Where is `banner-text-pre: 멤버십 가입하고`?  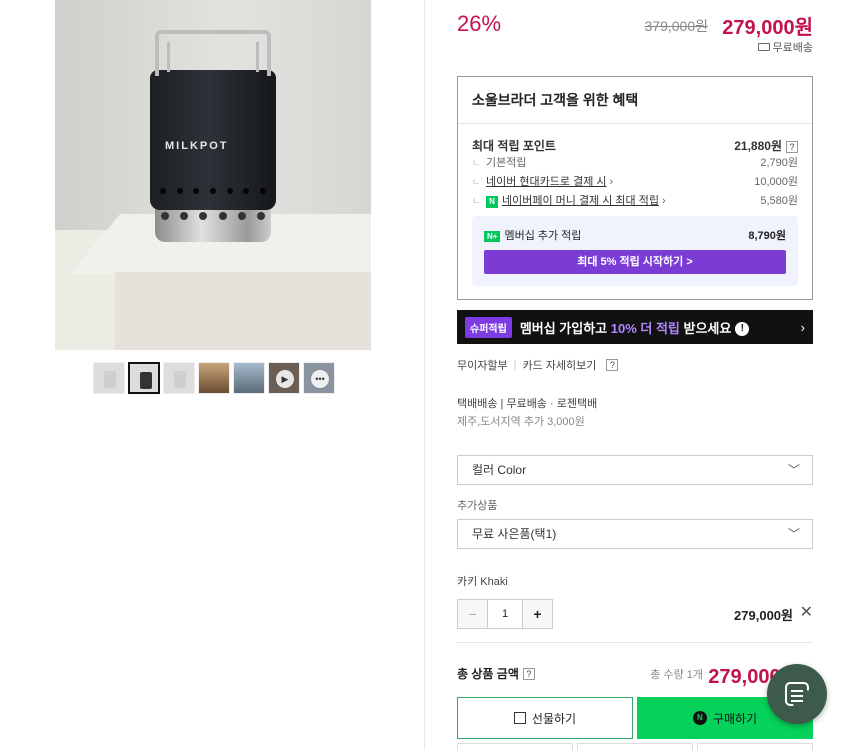
banner-text-pre: 멤버십 가입하고 is located at coordinates (565, 328).